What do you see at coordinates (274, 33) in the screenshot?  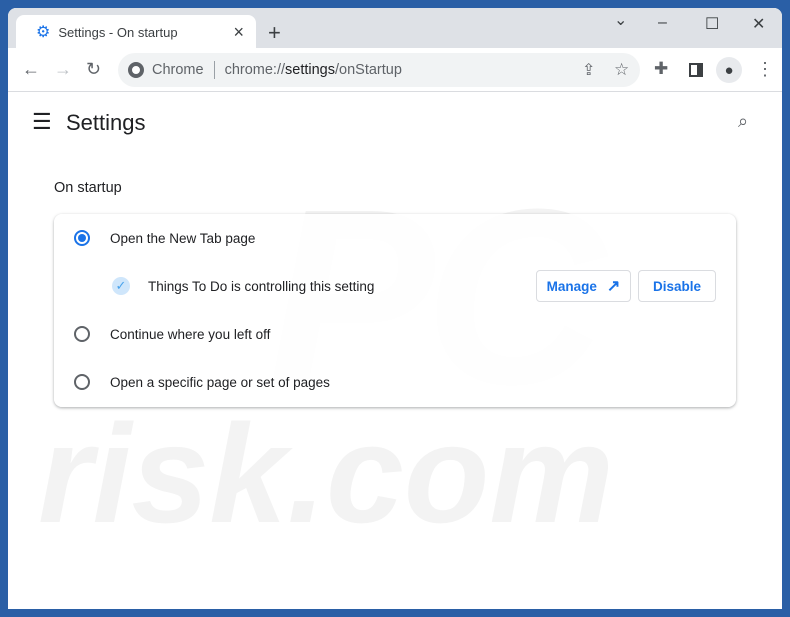 I see `new-tab-button: +` at bounding box center [274, 33].